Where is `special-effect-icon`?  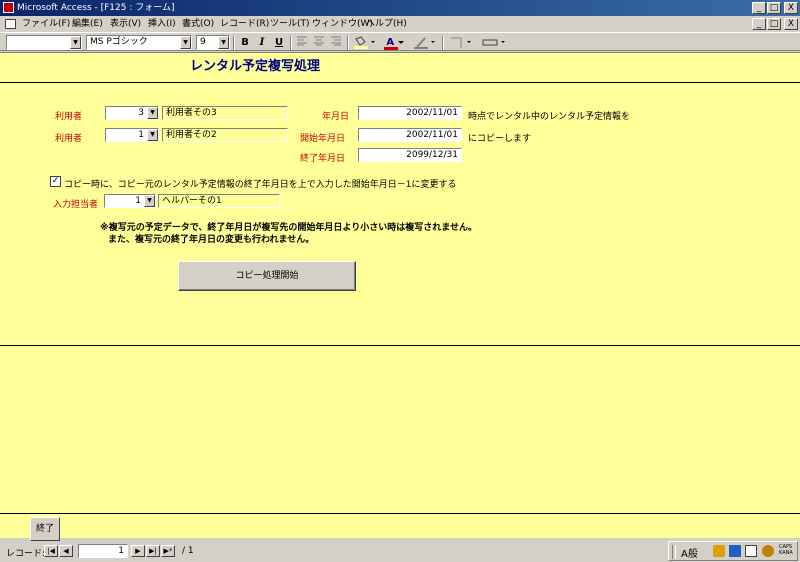 special-effect-icon is located at coordinates (493, 42).